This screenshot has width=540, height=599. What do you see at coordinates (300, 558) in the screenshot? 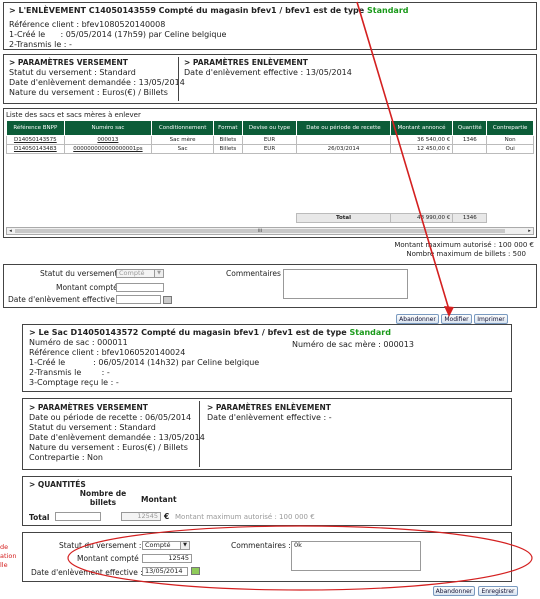
I see `annotation-ellipse` at bounding box center [300, 558].